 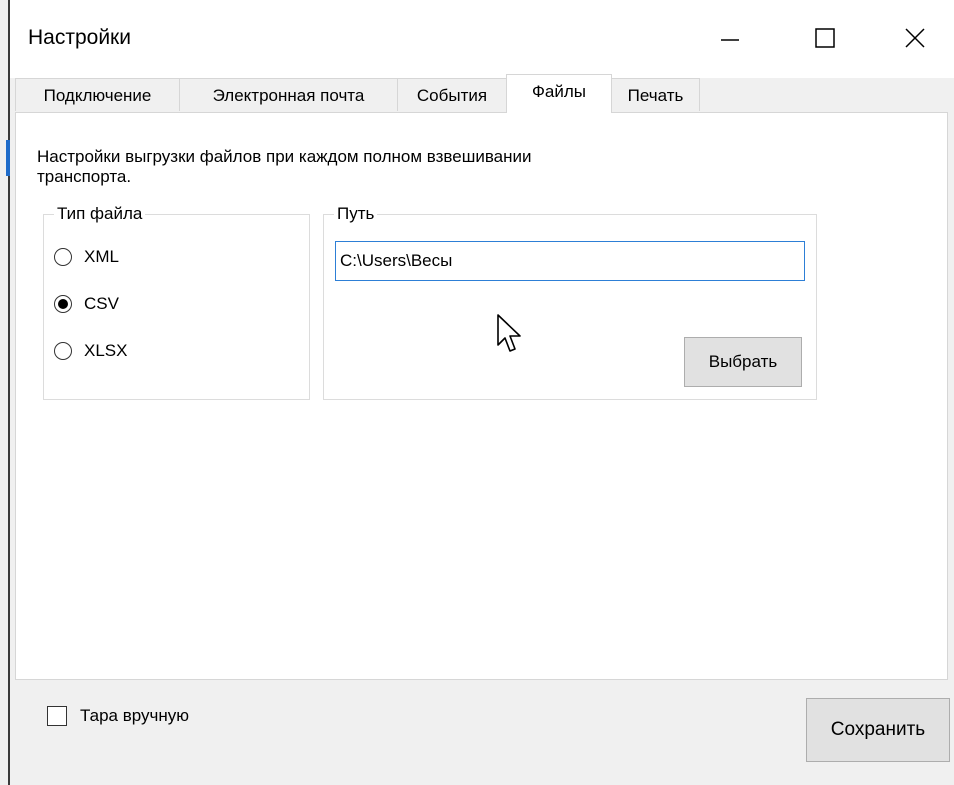 I want to click on minimize-button, so click(x=730, y=38).